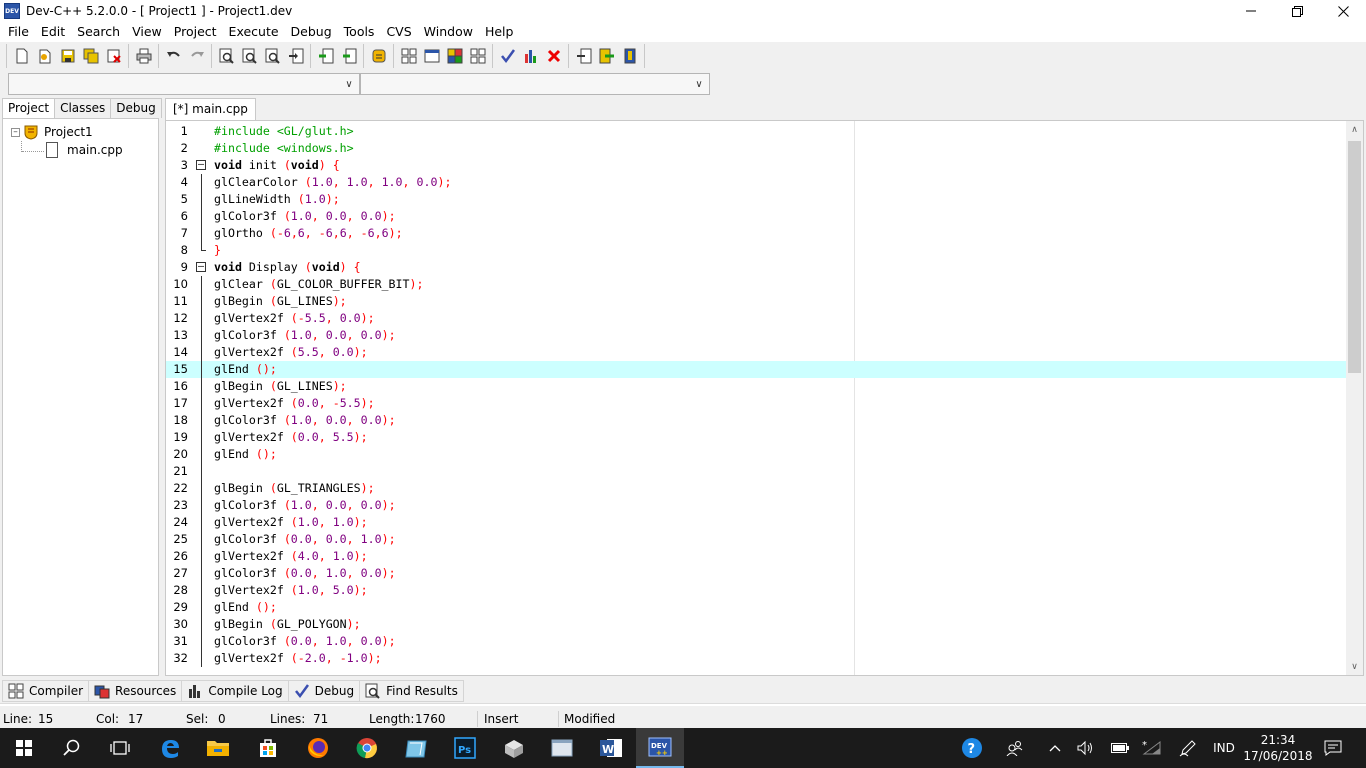 This screenshot has width=1366, height=768. Describe the element at coordinates (144, 56) in the screenshot. I see `print-button` at that location.